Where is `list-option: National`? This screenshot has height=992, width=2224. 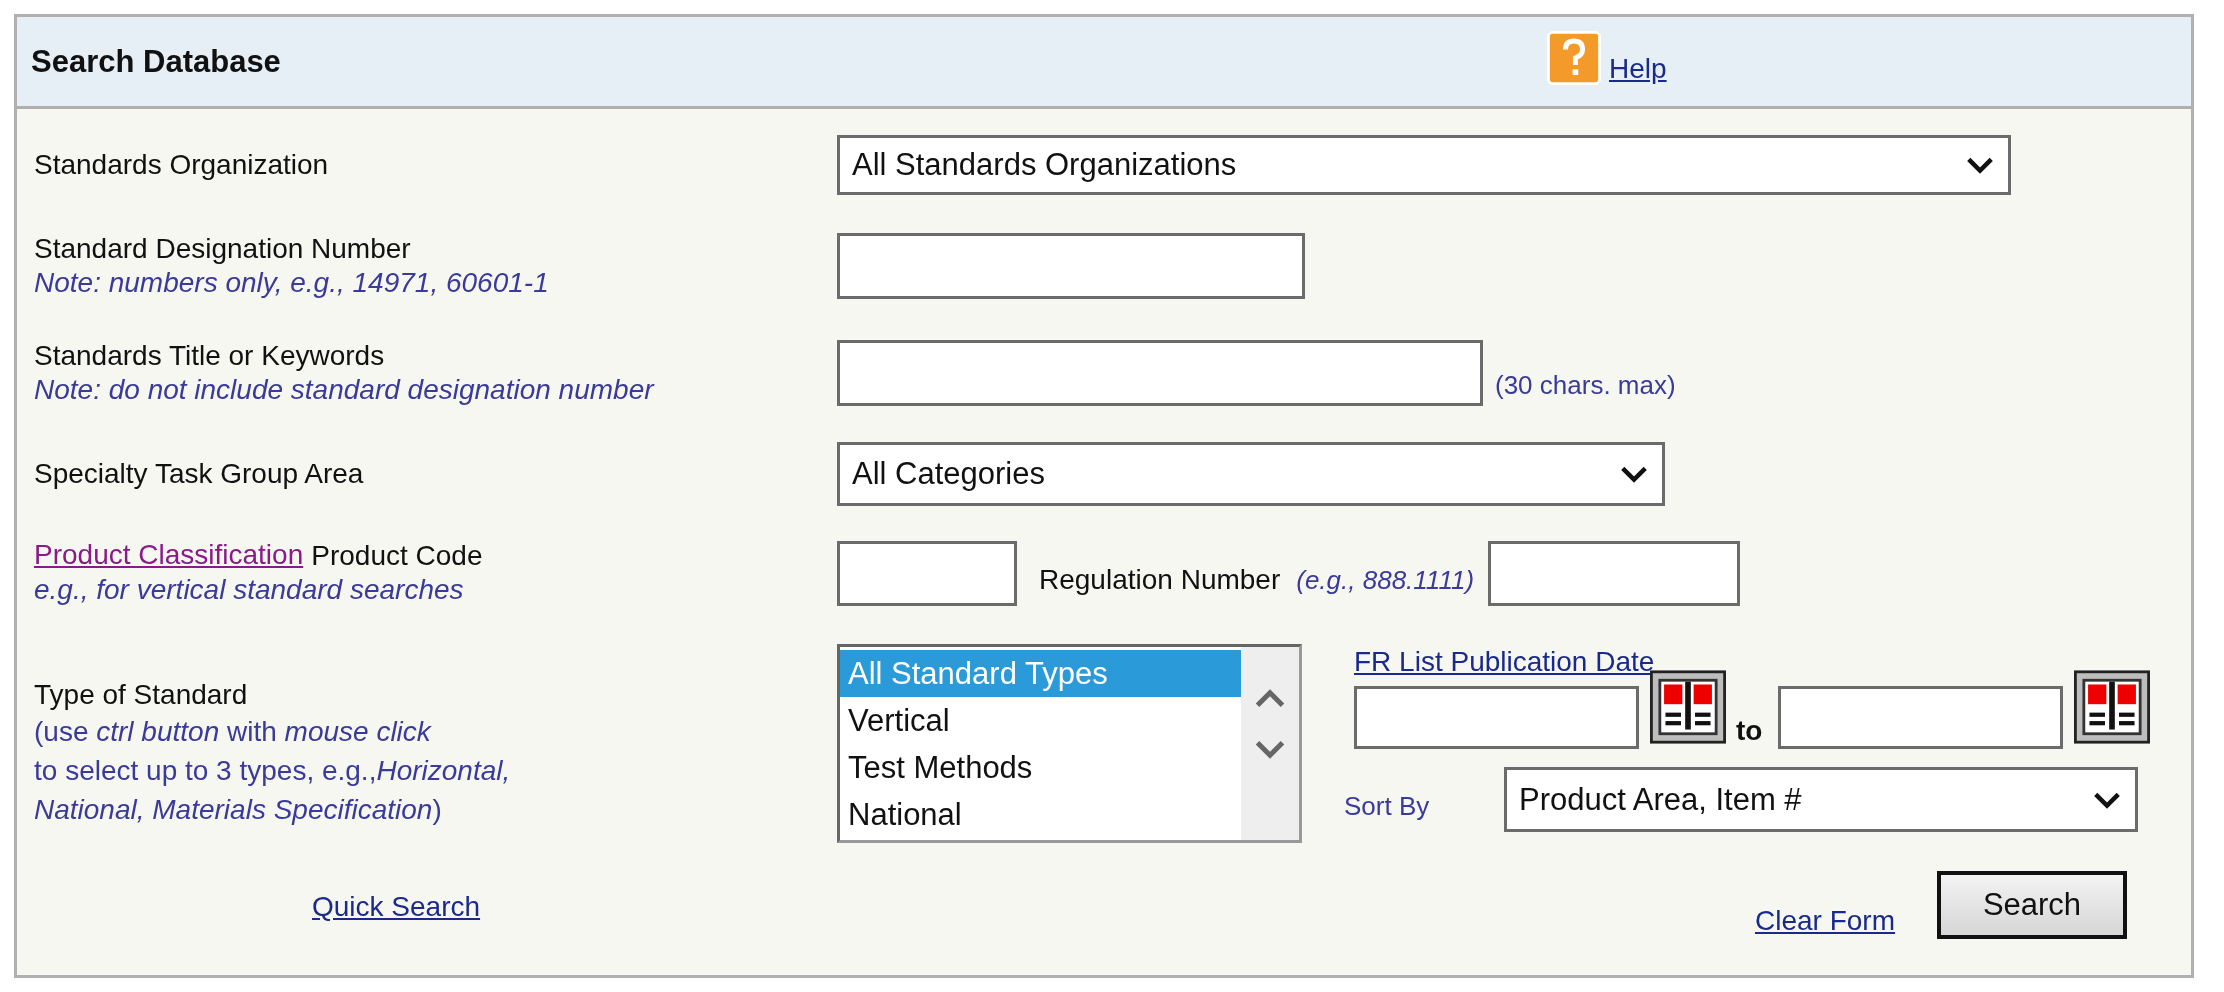
list-option: National is located at coordinates (1040, 814).